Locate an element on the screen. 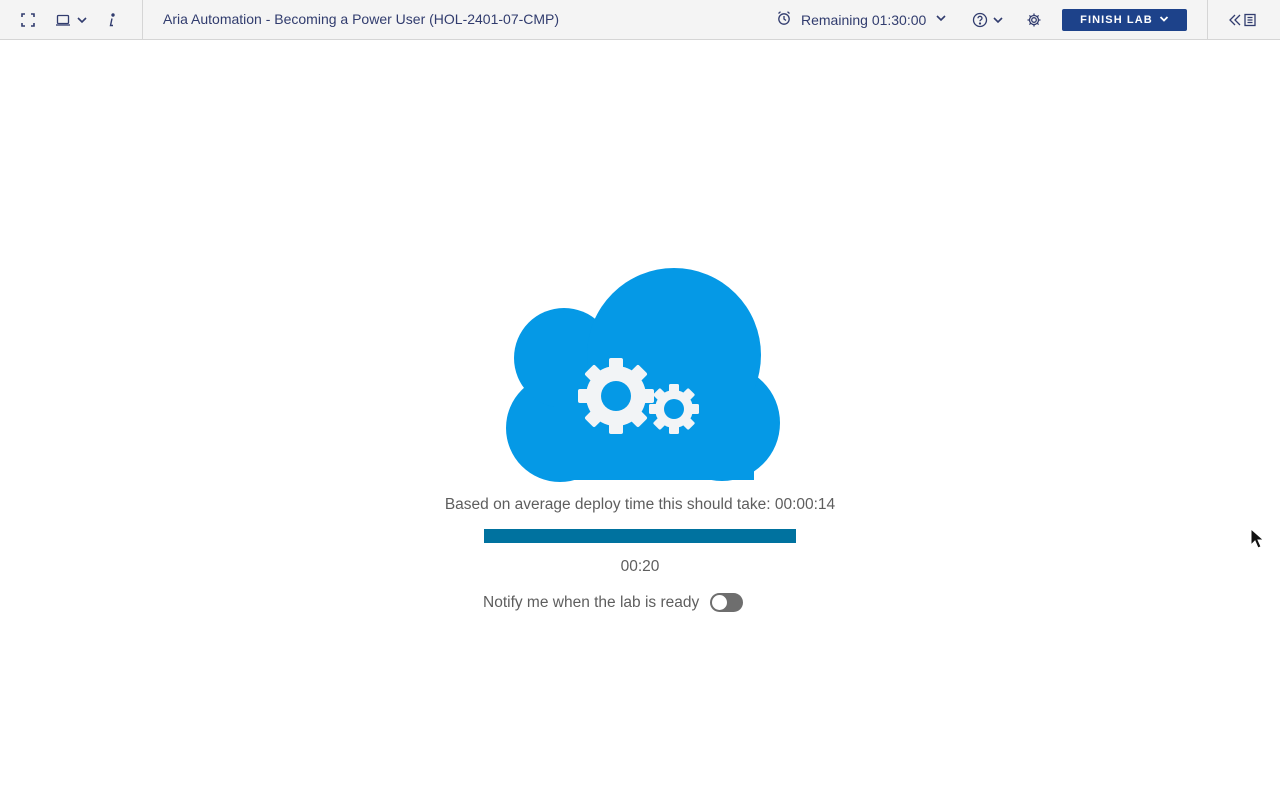  gear-icon is located at coordinates (1034, 20).